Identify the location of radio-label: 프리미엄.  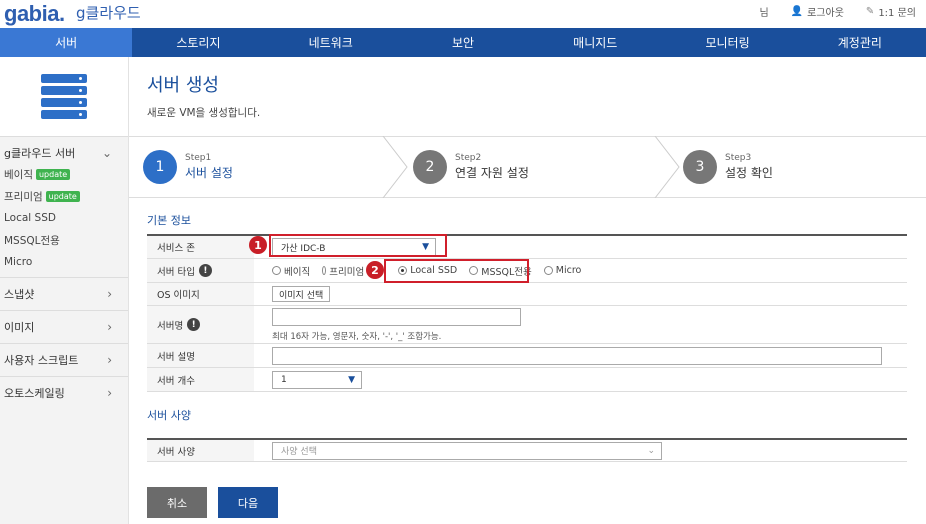
(347, 272).